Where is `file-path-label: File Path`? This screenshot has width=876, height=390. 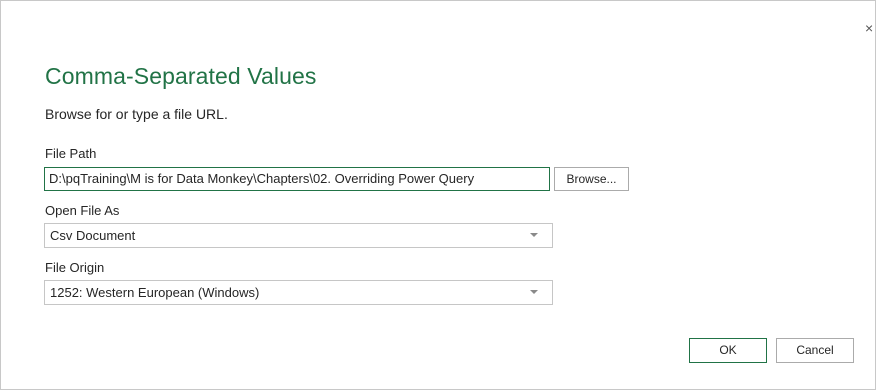 file-path-label: File Path is located at coordinates (71, 153).